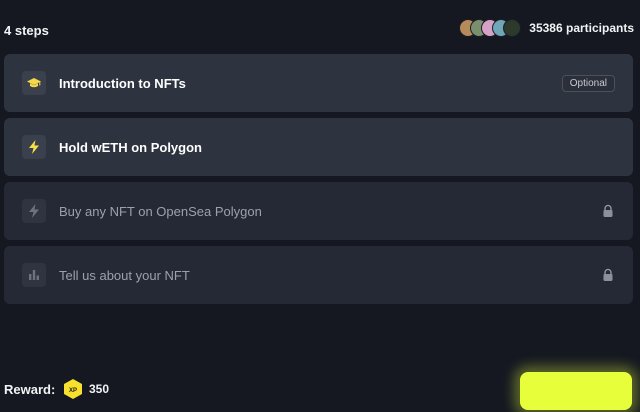 This screenshot has height=412, width=640. What do you see at coordinates (124, 275) in the screenshot?
I see `task-title: Tell us about your NFT` at bounding box center [124, 275].